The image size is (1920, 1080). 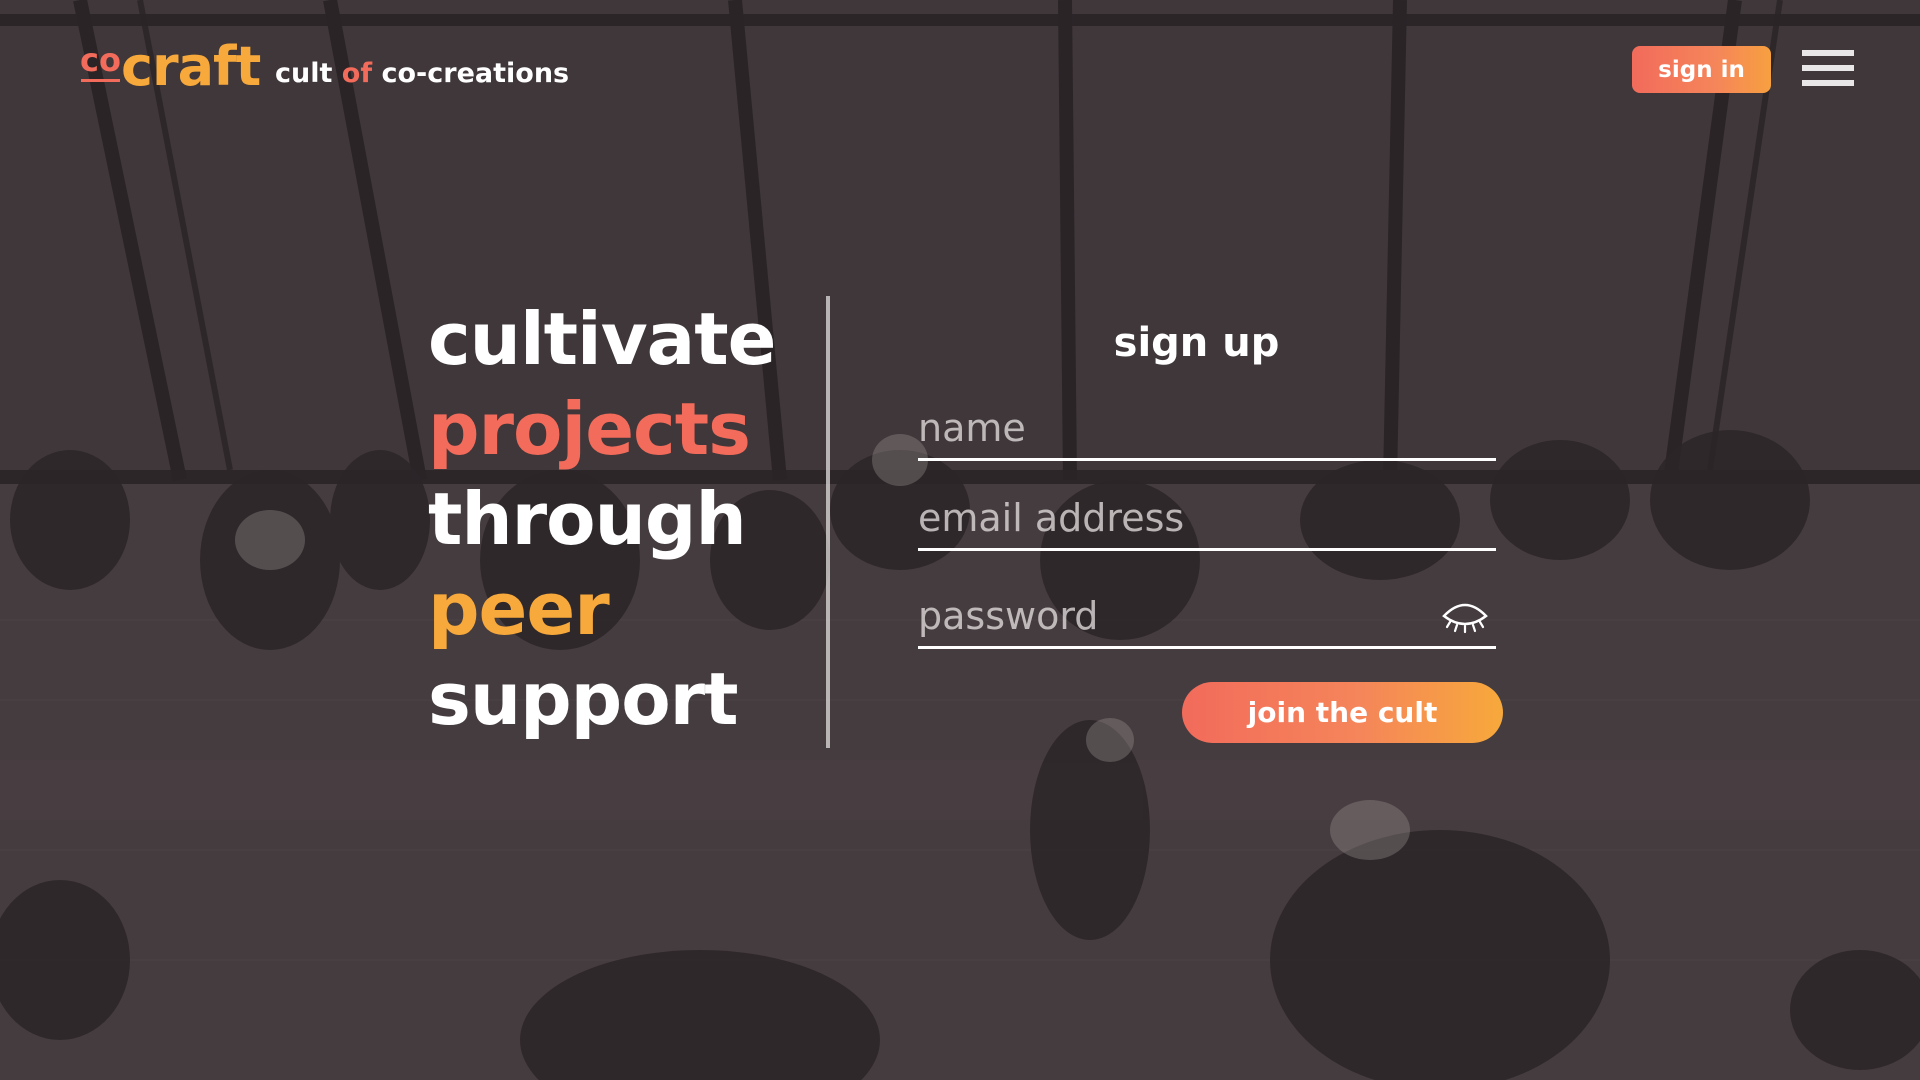 I want to click on join-the-cult-button: join the cult, so click(x=1342, y=712).